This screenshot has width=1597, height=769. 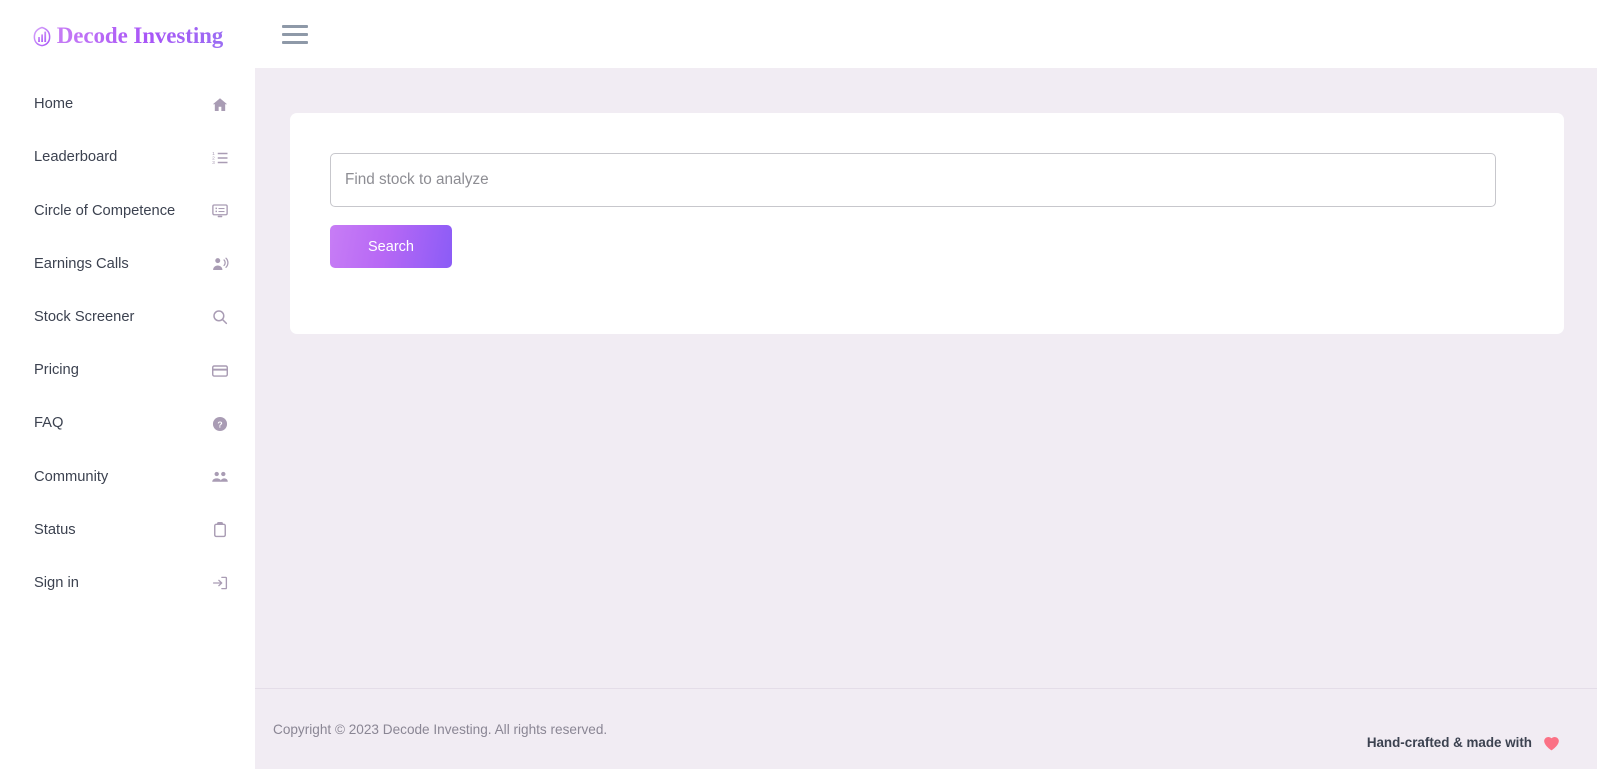 What do you see at coordinates (127, 104) in the screenshot?
I see `sidebar-item-home: Home` at bounding box center [127, 104].